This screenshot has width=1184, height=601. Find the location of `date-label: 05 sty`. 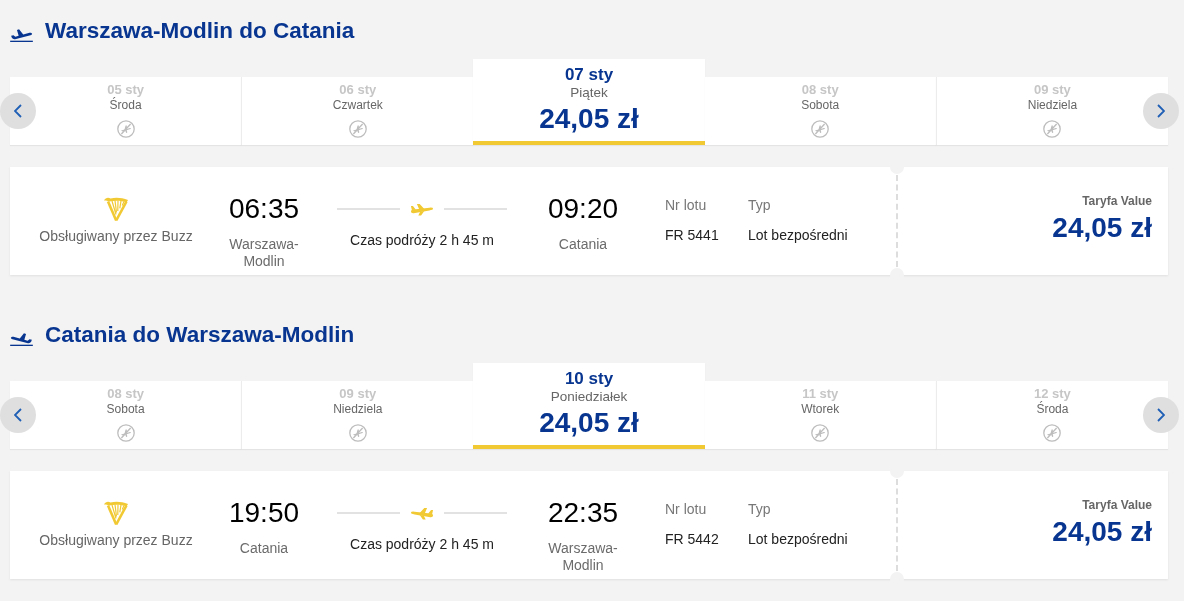

date-label: 05 sty is located at coordinates (126, 89).